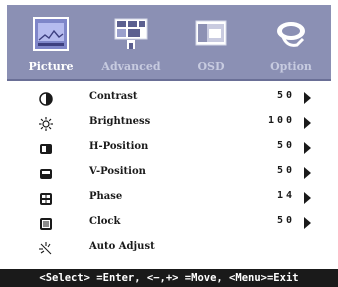 This screenshot has height=287, width=338. What do you see at coordinates (291, 66) in the screenshot?
I see `tab-label: Option` at bounding box center [291, 66].